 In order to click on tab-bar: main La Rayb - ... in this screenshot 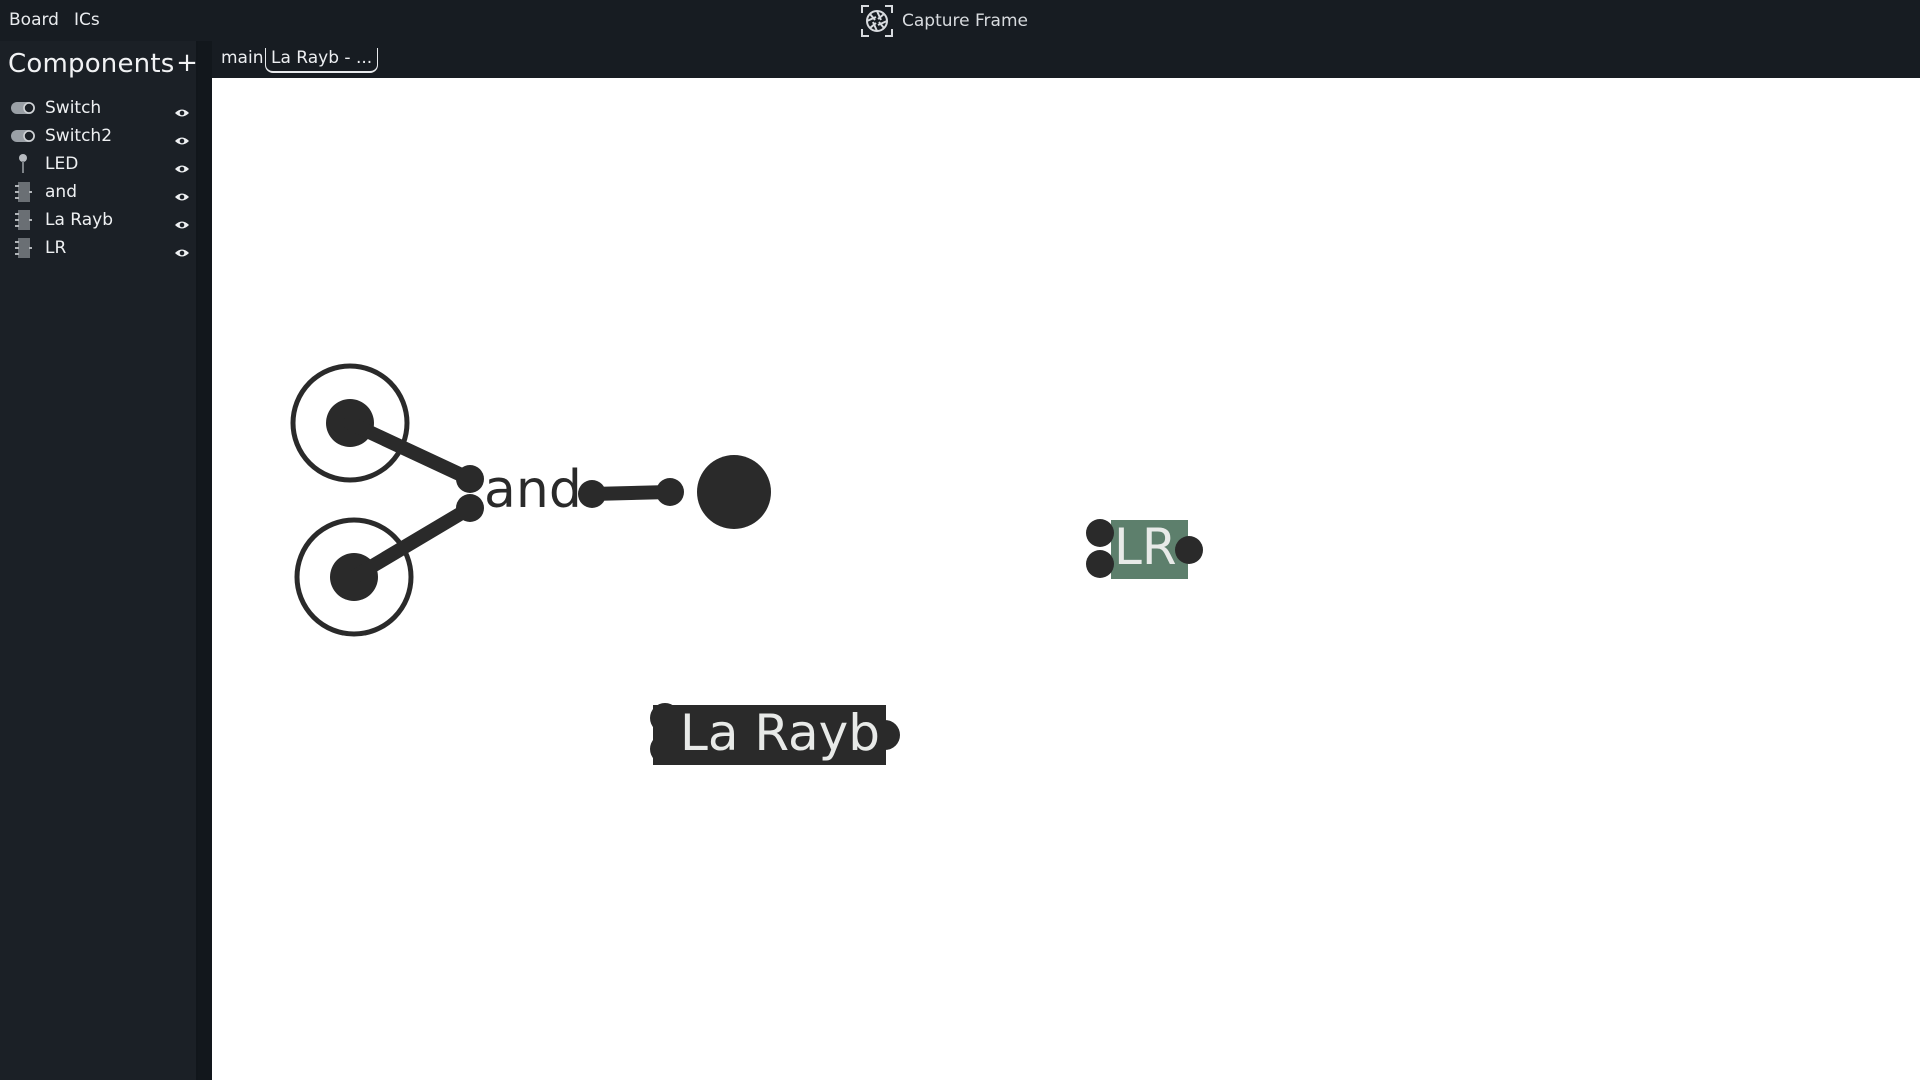, I will do `click(1066, 59)`.